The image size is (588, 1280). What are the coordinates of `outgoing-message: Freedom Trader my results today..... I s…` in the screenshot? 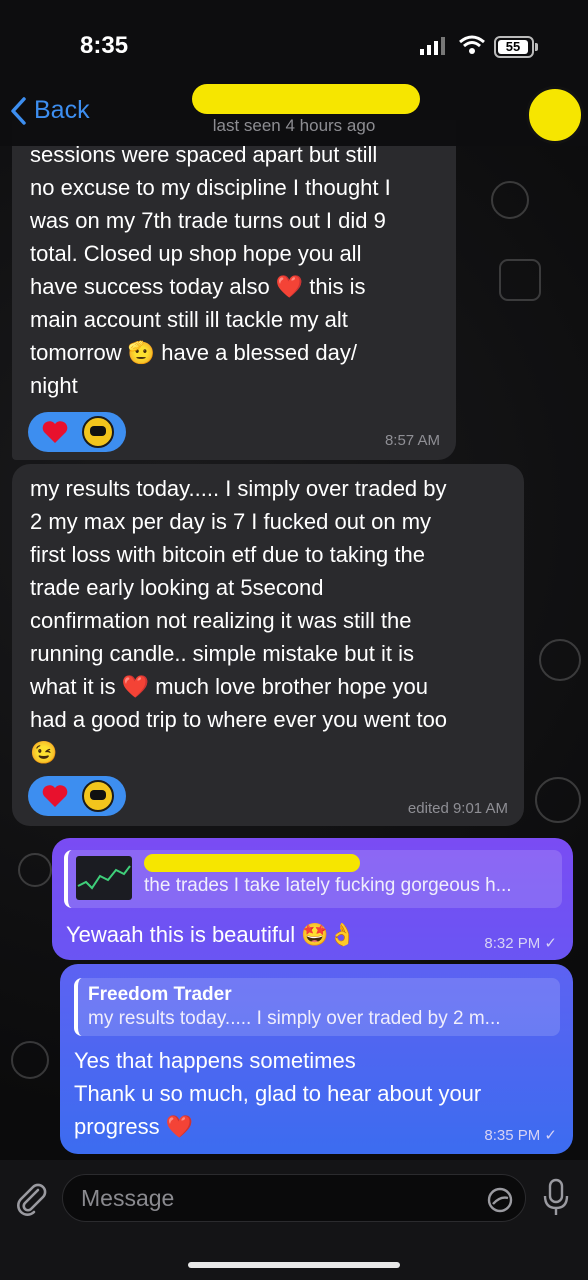 It's located at (316, 1059).